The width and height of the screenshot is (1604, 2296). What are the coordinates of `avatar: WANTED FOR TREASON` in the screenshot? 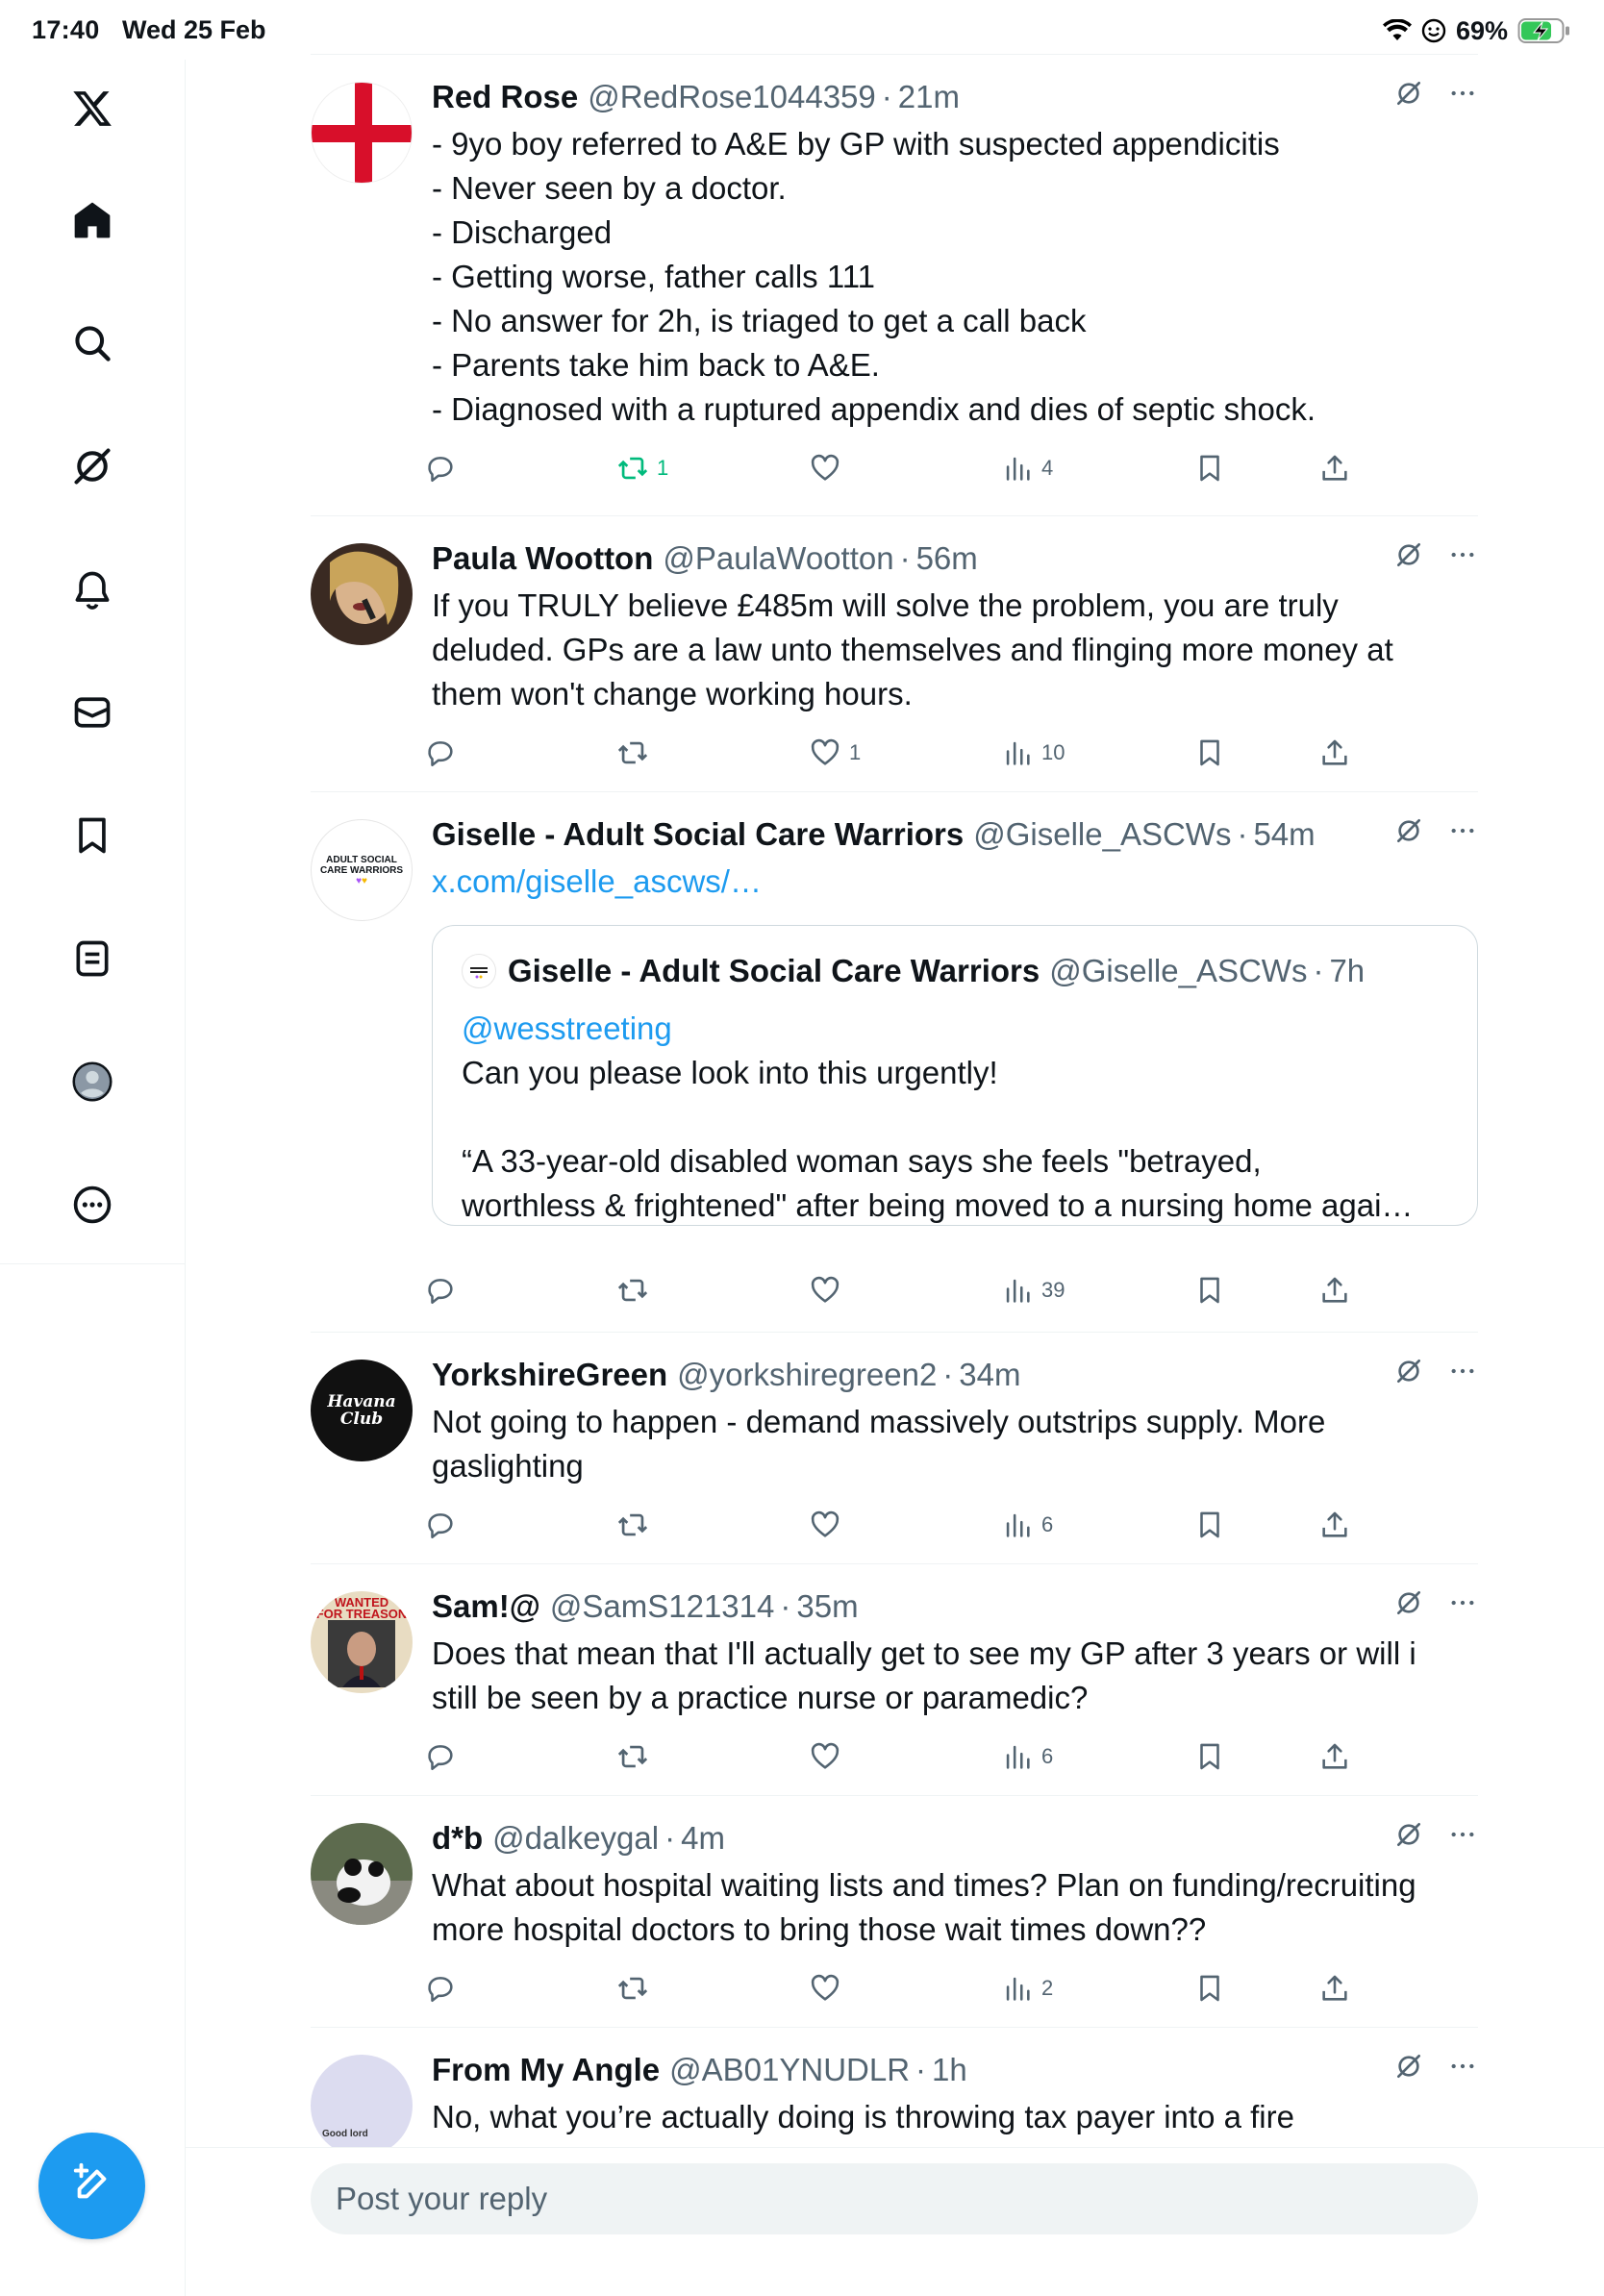 It's located at (362, 1642).